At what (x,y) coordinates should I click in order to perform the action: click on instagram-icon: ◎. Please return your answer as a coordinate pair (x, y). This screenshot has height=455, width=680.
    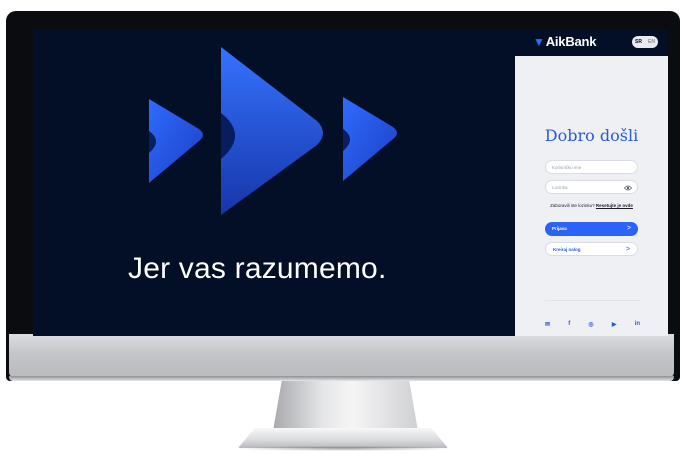
    Looking at the image, I should click on (590, 324).